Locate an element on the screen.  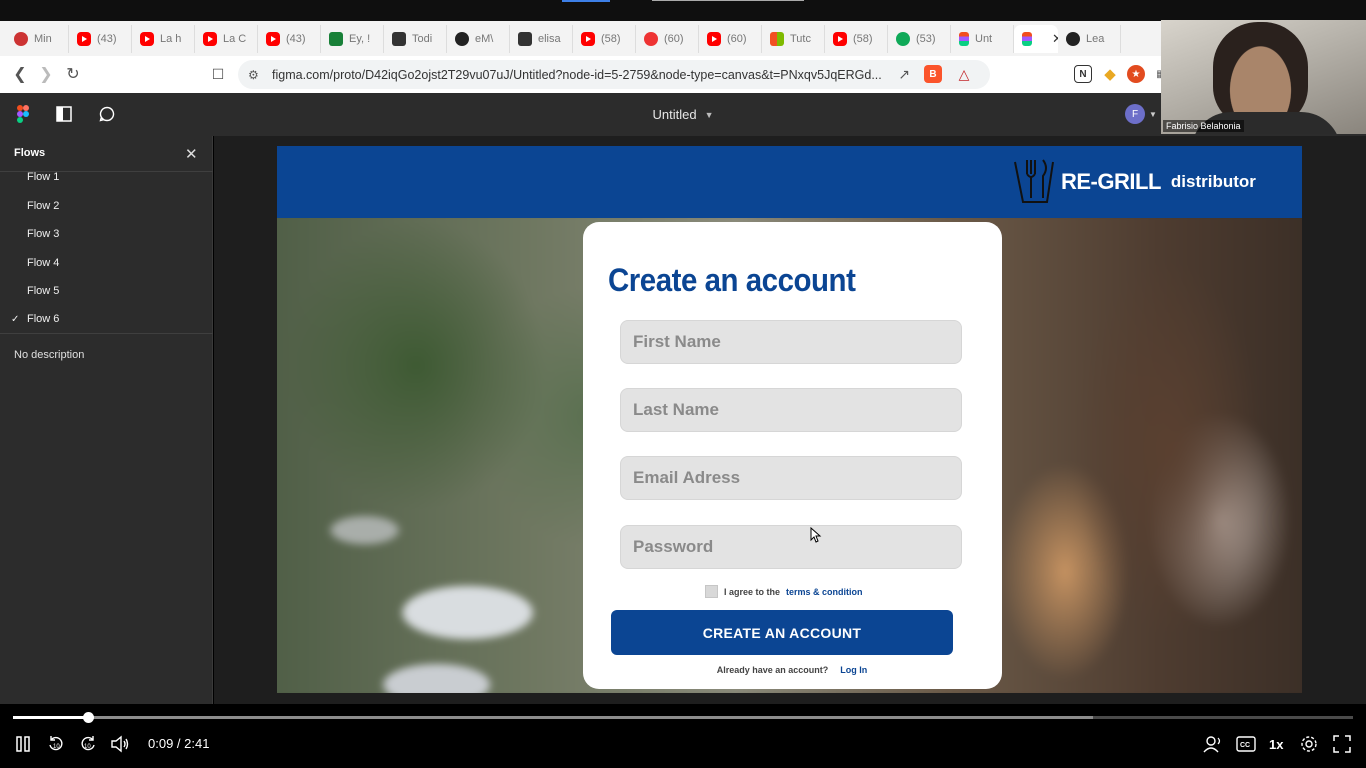
browser-tab: (53) is located at coordinates (919, 38).